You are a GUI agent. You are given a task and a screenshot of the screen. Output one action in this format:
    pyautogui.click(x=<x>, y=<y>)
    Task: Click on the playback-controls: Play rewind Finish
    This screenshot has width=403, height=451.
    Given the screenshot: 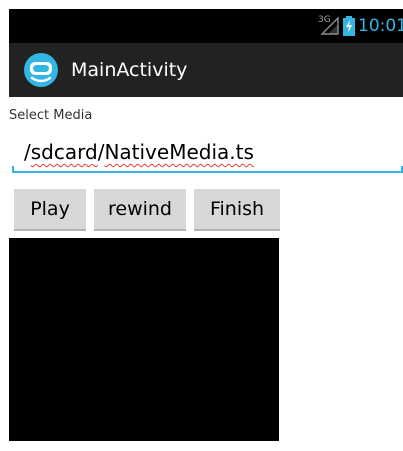 What is the action you would take?
    pyautogui.click(x=147, y=210)
    